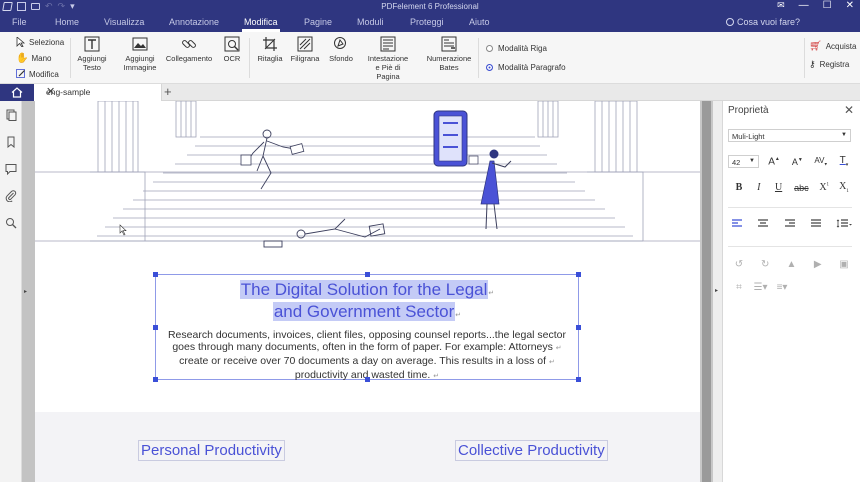 The image size is (860, 482). What do you see at coordinates (832, 46) in the screenshot?
I see `buy-button: 🛒︎ Acquista` at bounding box center [832, 46].